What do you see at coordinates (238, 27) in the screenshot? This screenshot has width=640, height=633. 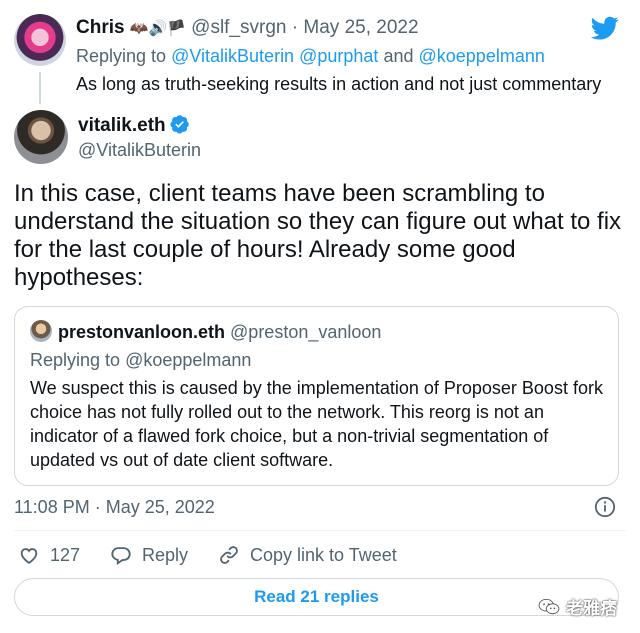 I see `reply-author-handle: @slf_svrgn` at bounding box center [238, 27].